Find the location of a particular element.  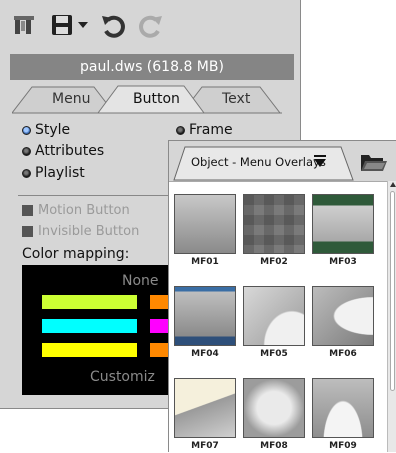

overlay-item-mf06: MF06 is located at coordinates (343, 326).